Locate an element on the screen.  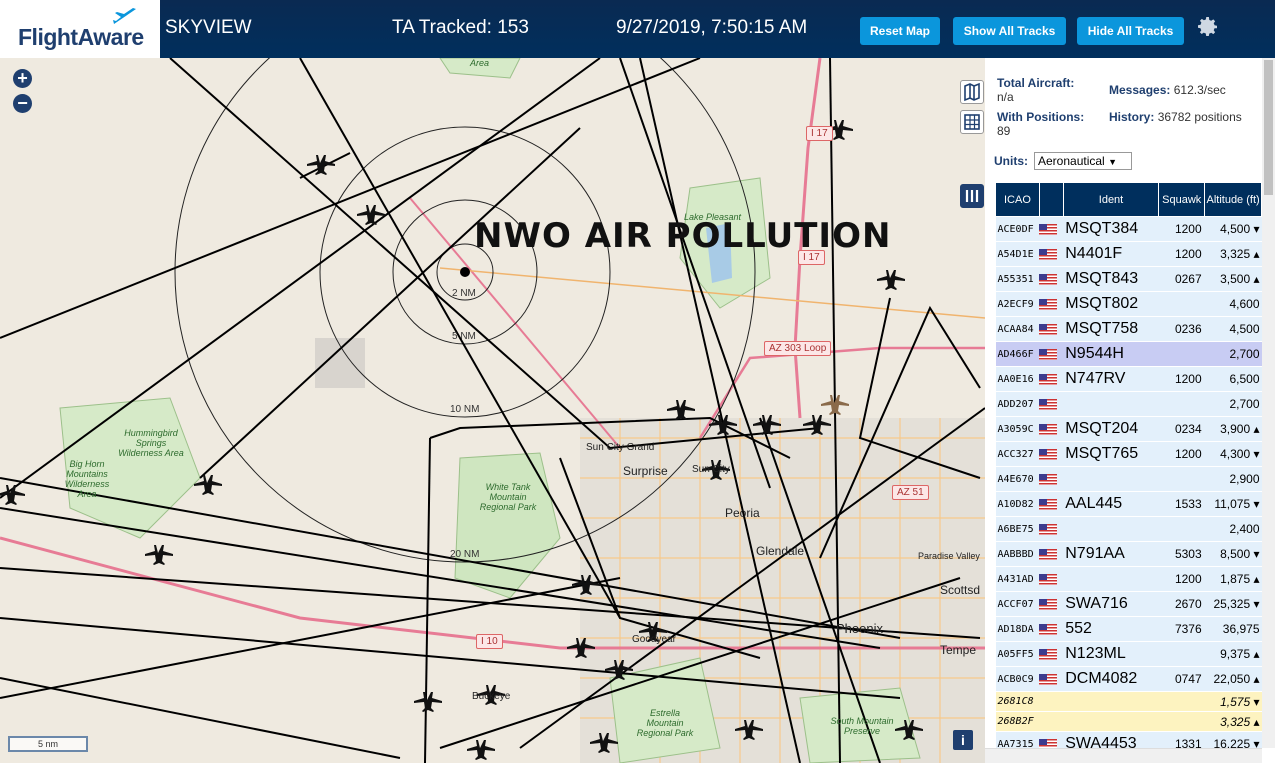
column-header-flag is located at coordinates (1051, 199).